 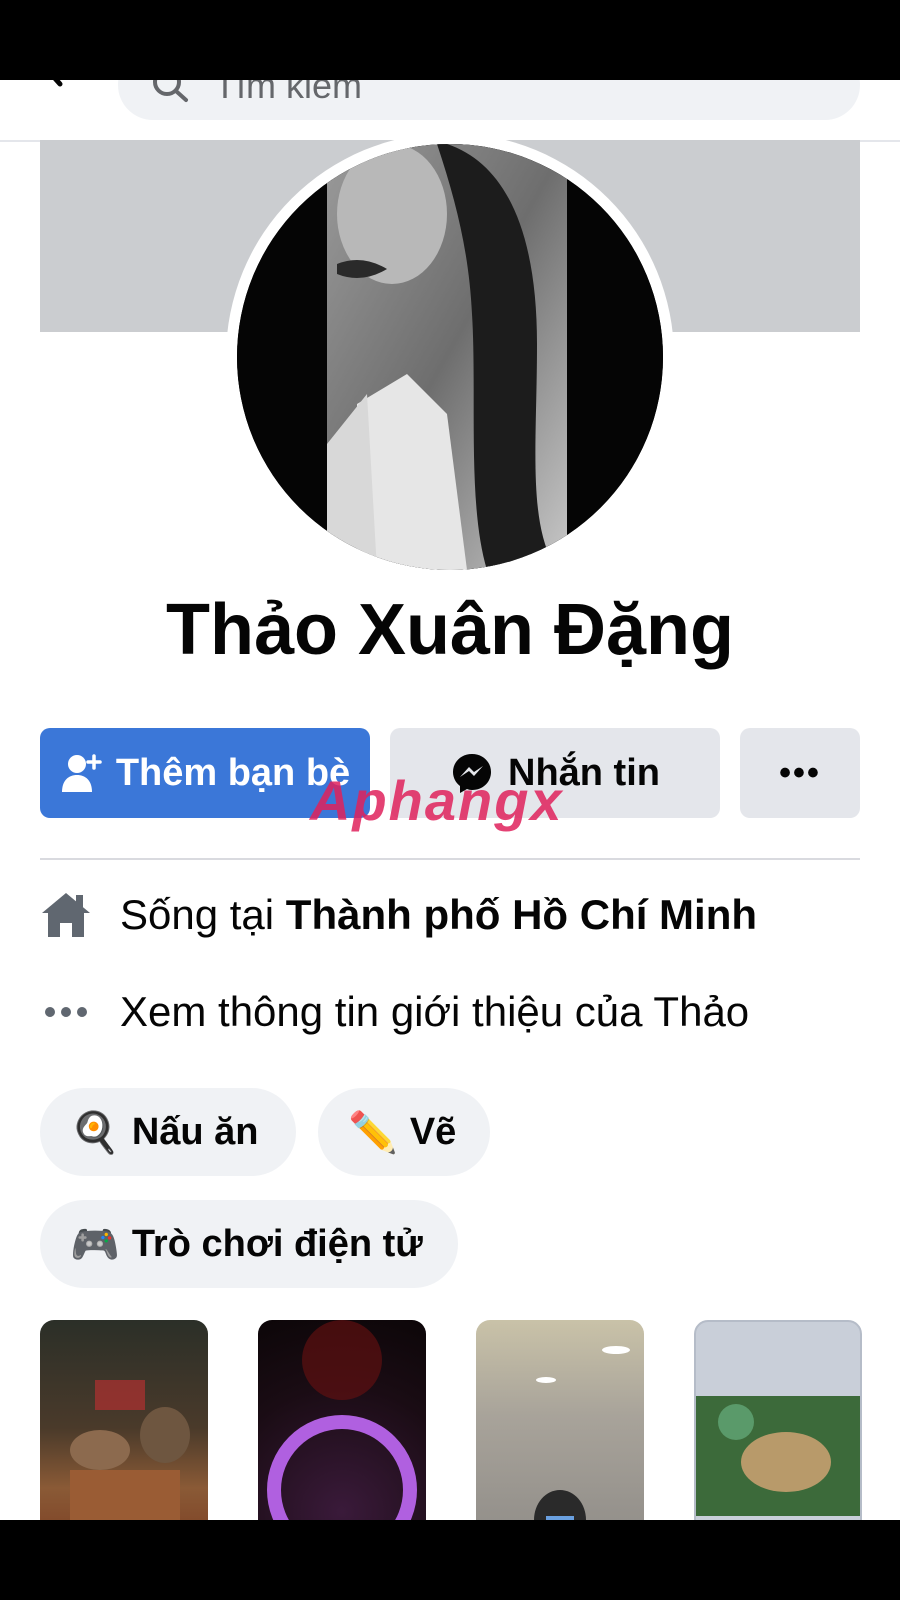 What do you see at coordinates (435, 1011) in the screenshot?
I see `see-about-label: Xem thông tin giới thiệu của Thảo` at bounding box center [435, 1011].